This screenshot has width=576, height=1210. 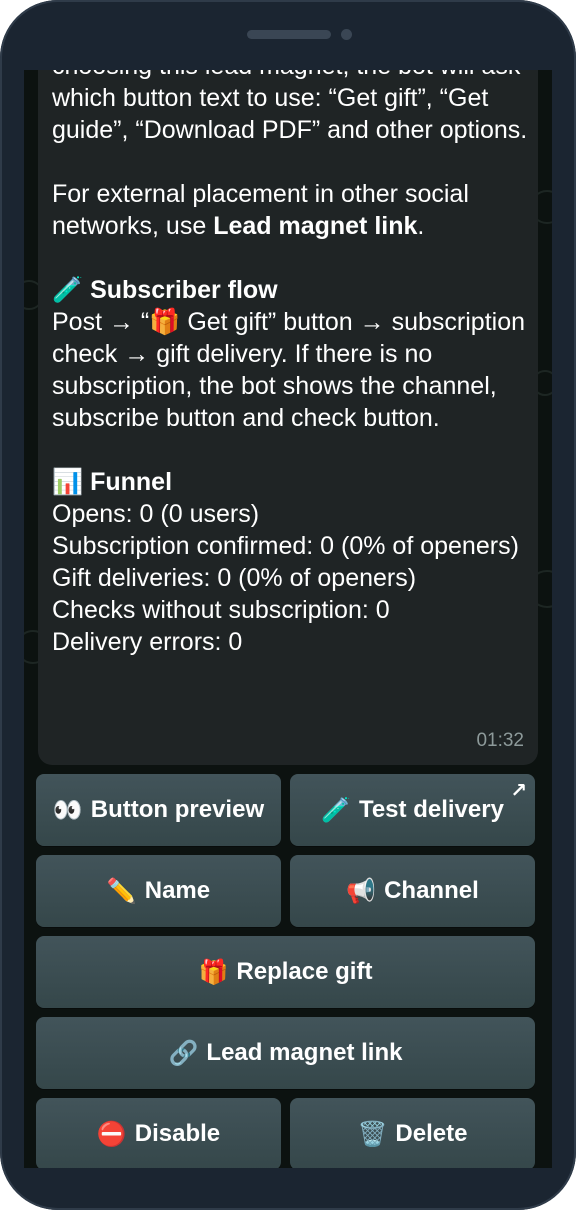 What do you see at coordinates (431, 890) in the screenshot?
I see `channel-label: Channel` at bounding box center [431, 890].